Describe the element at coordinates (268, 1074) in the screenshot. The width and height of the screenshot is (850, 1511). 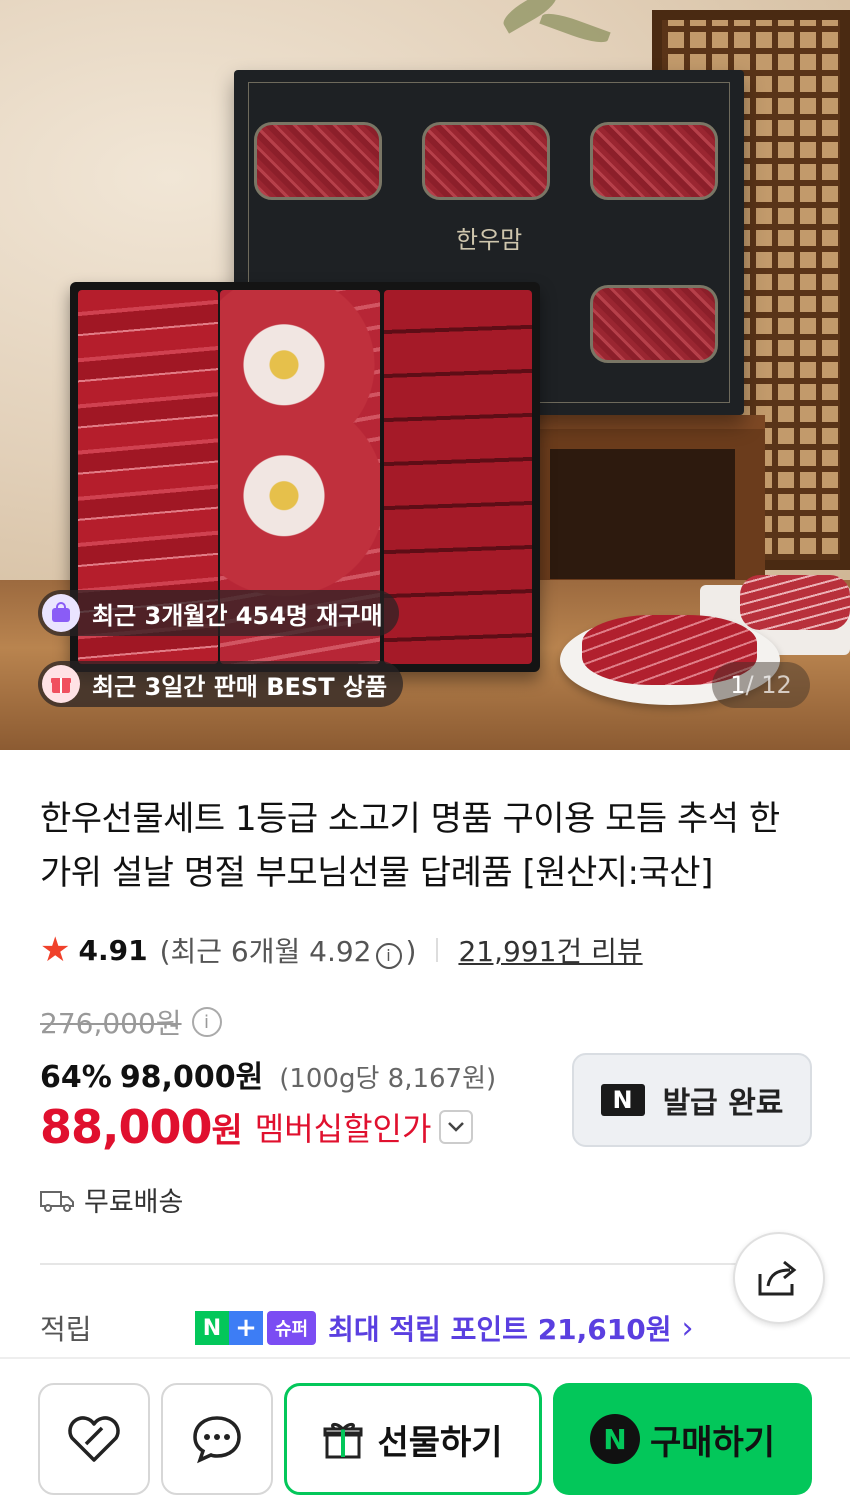
I see `sale-price-row: 64% 98,000원 (100g당 8,167원)` at that location.